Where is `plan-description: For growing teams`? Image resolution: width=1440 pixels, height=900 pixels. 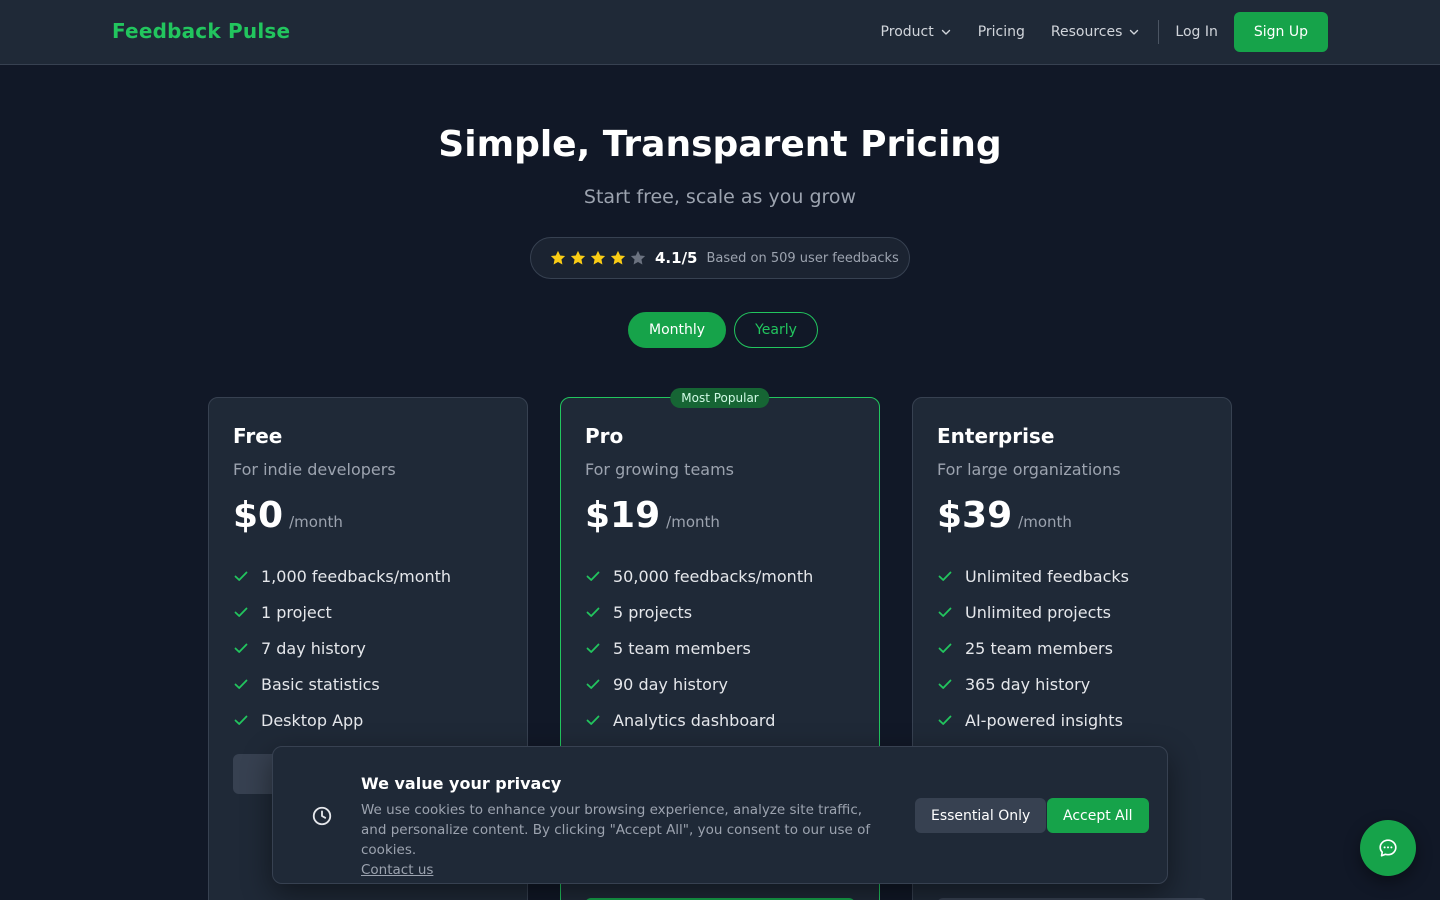
plan-description: For growing teams is located at coordinates (660, 469).